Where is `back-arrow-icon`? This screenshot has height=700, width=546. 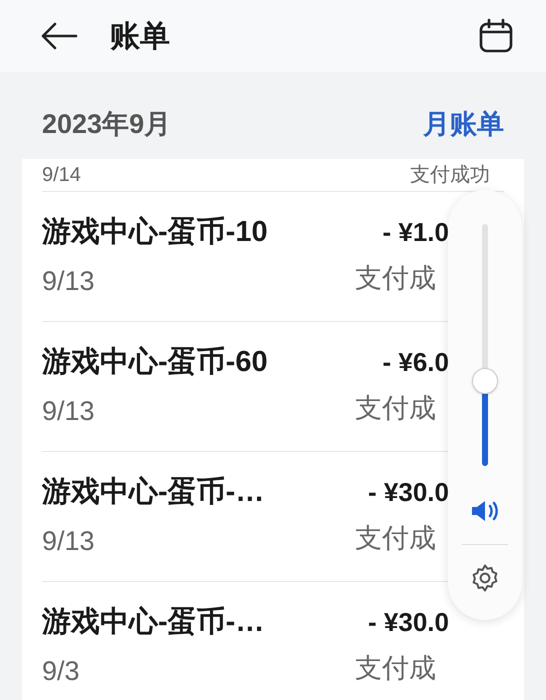
back-arrow-icon is located at coordinates (59, 36).